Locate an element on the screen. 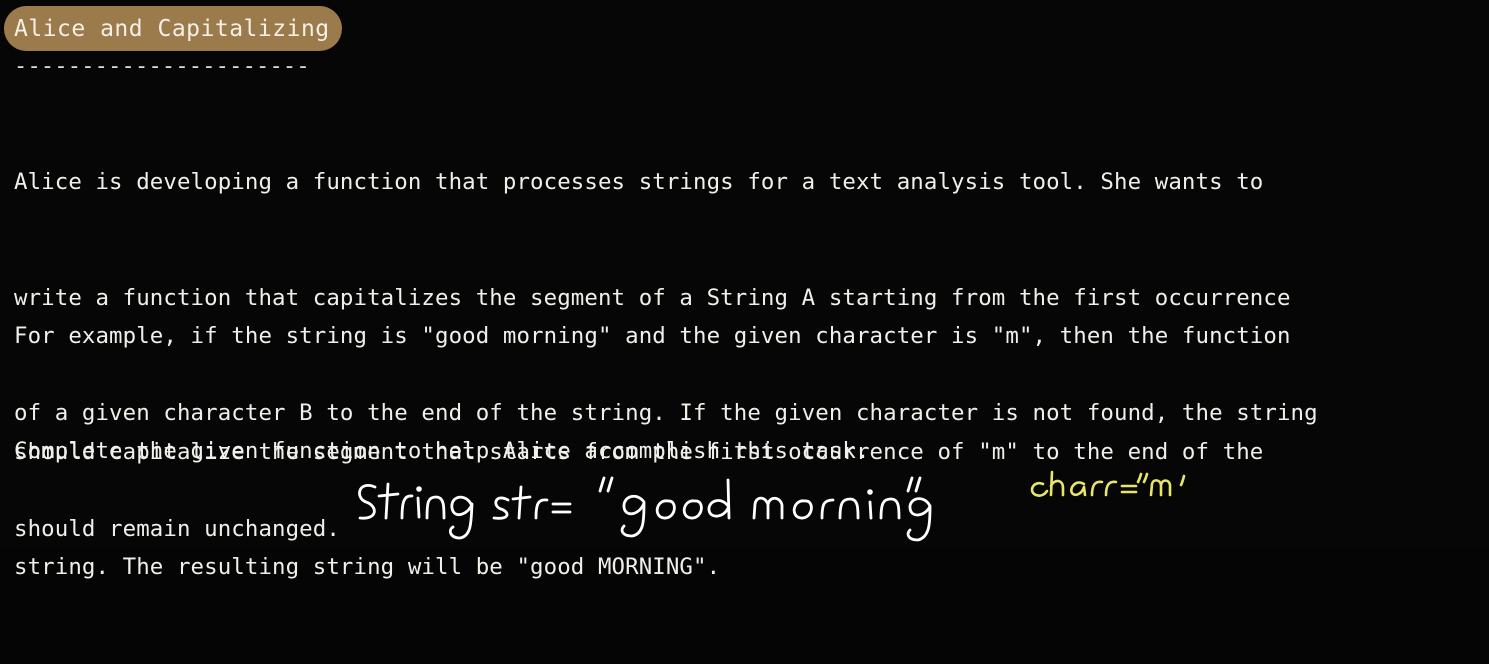  title-underline: ---------------------- is located at coordinates (162, 66).